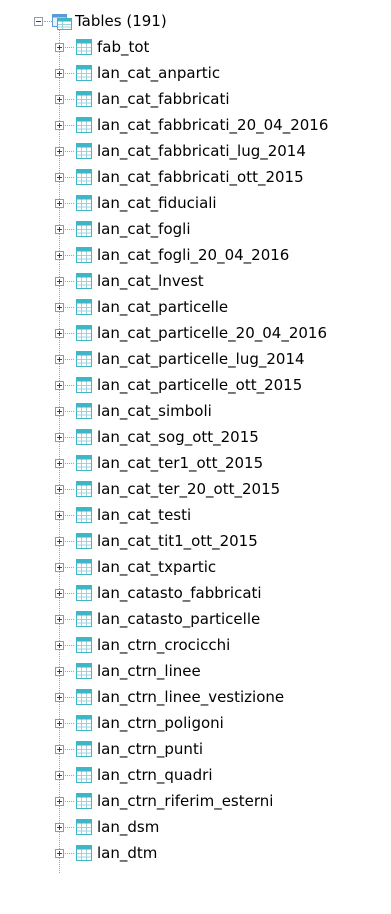  Describe the element at coordinates (195, 177) in the screenshot. I see `tree-item-table: lan_cat_fabbricati_ott_2015` at that location.